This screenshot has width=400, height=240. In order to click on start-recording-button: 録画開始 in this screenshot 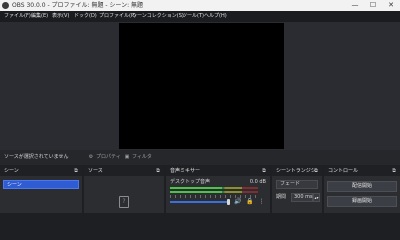, I will do `click(362, 201)`.